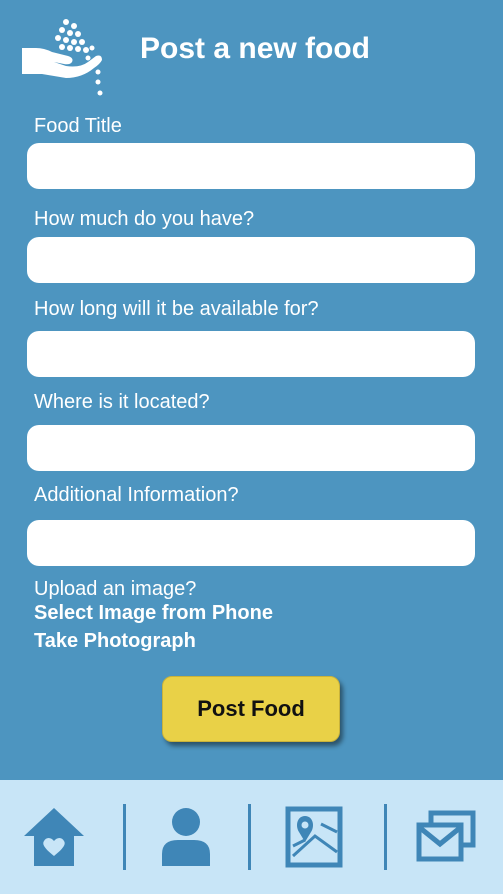 The width and height of the screenshot is (503, 894). I want to click on select-image-link: Select Image from Phone, so click(153, 613).